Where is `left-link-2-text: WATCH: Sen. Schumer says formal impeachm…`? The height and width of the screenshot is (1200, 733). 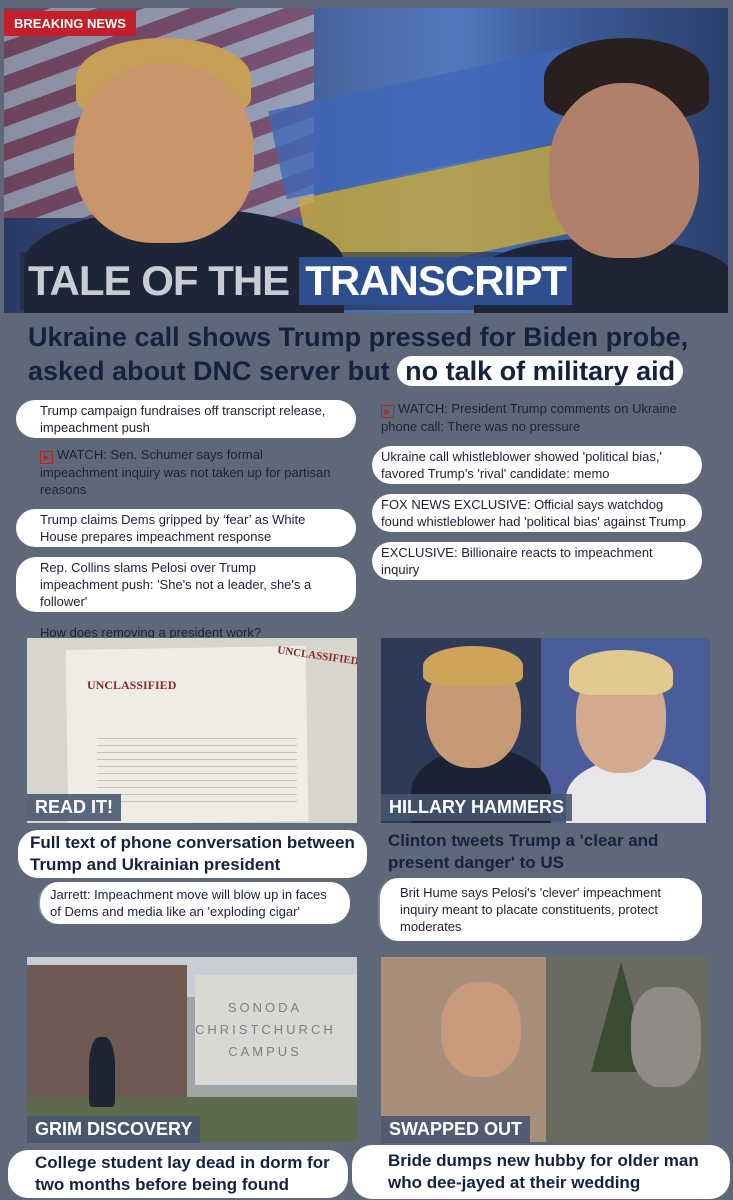
left-link-2-text: WATCH: Sen. Schumer says formal impeachm… is located at coordinates (185, 472).